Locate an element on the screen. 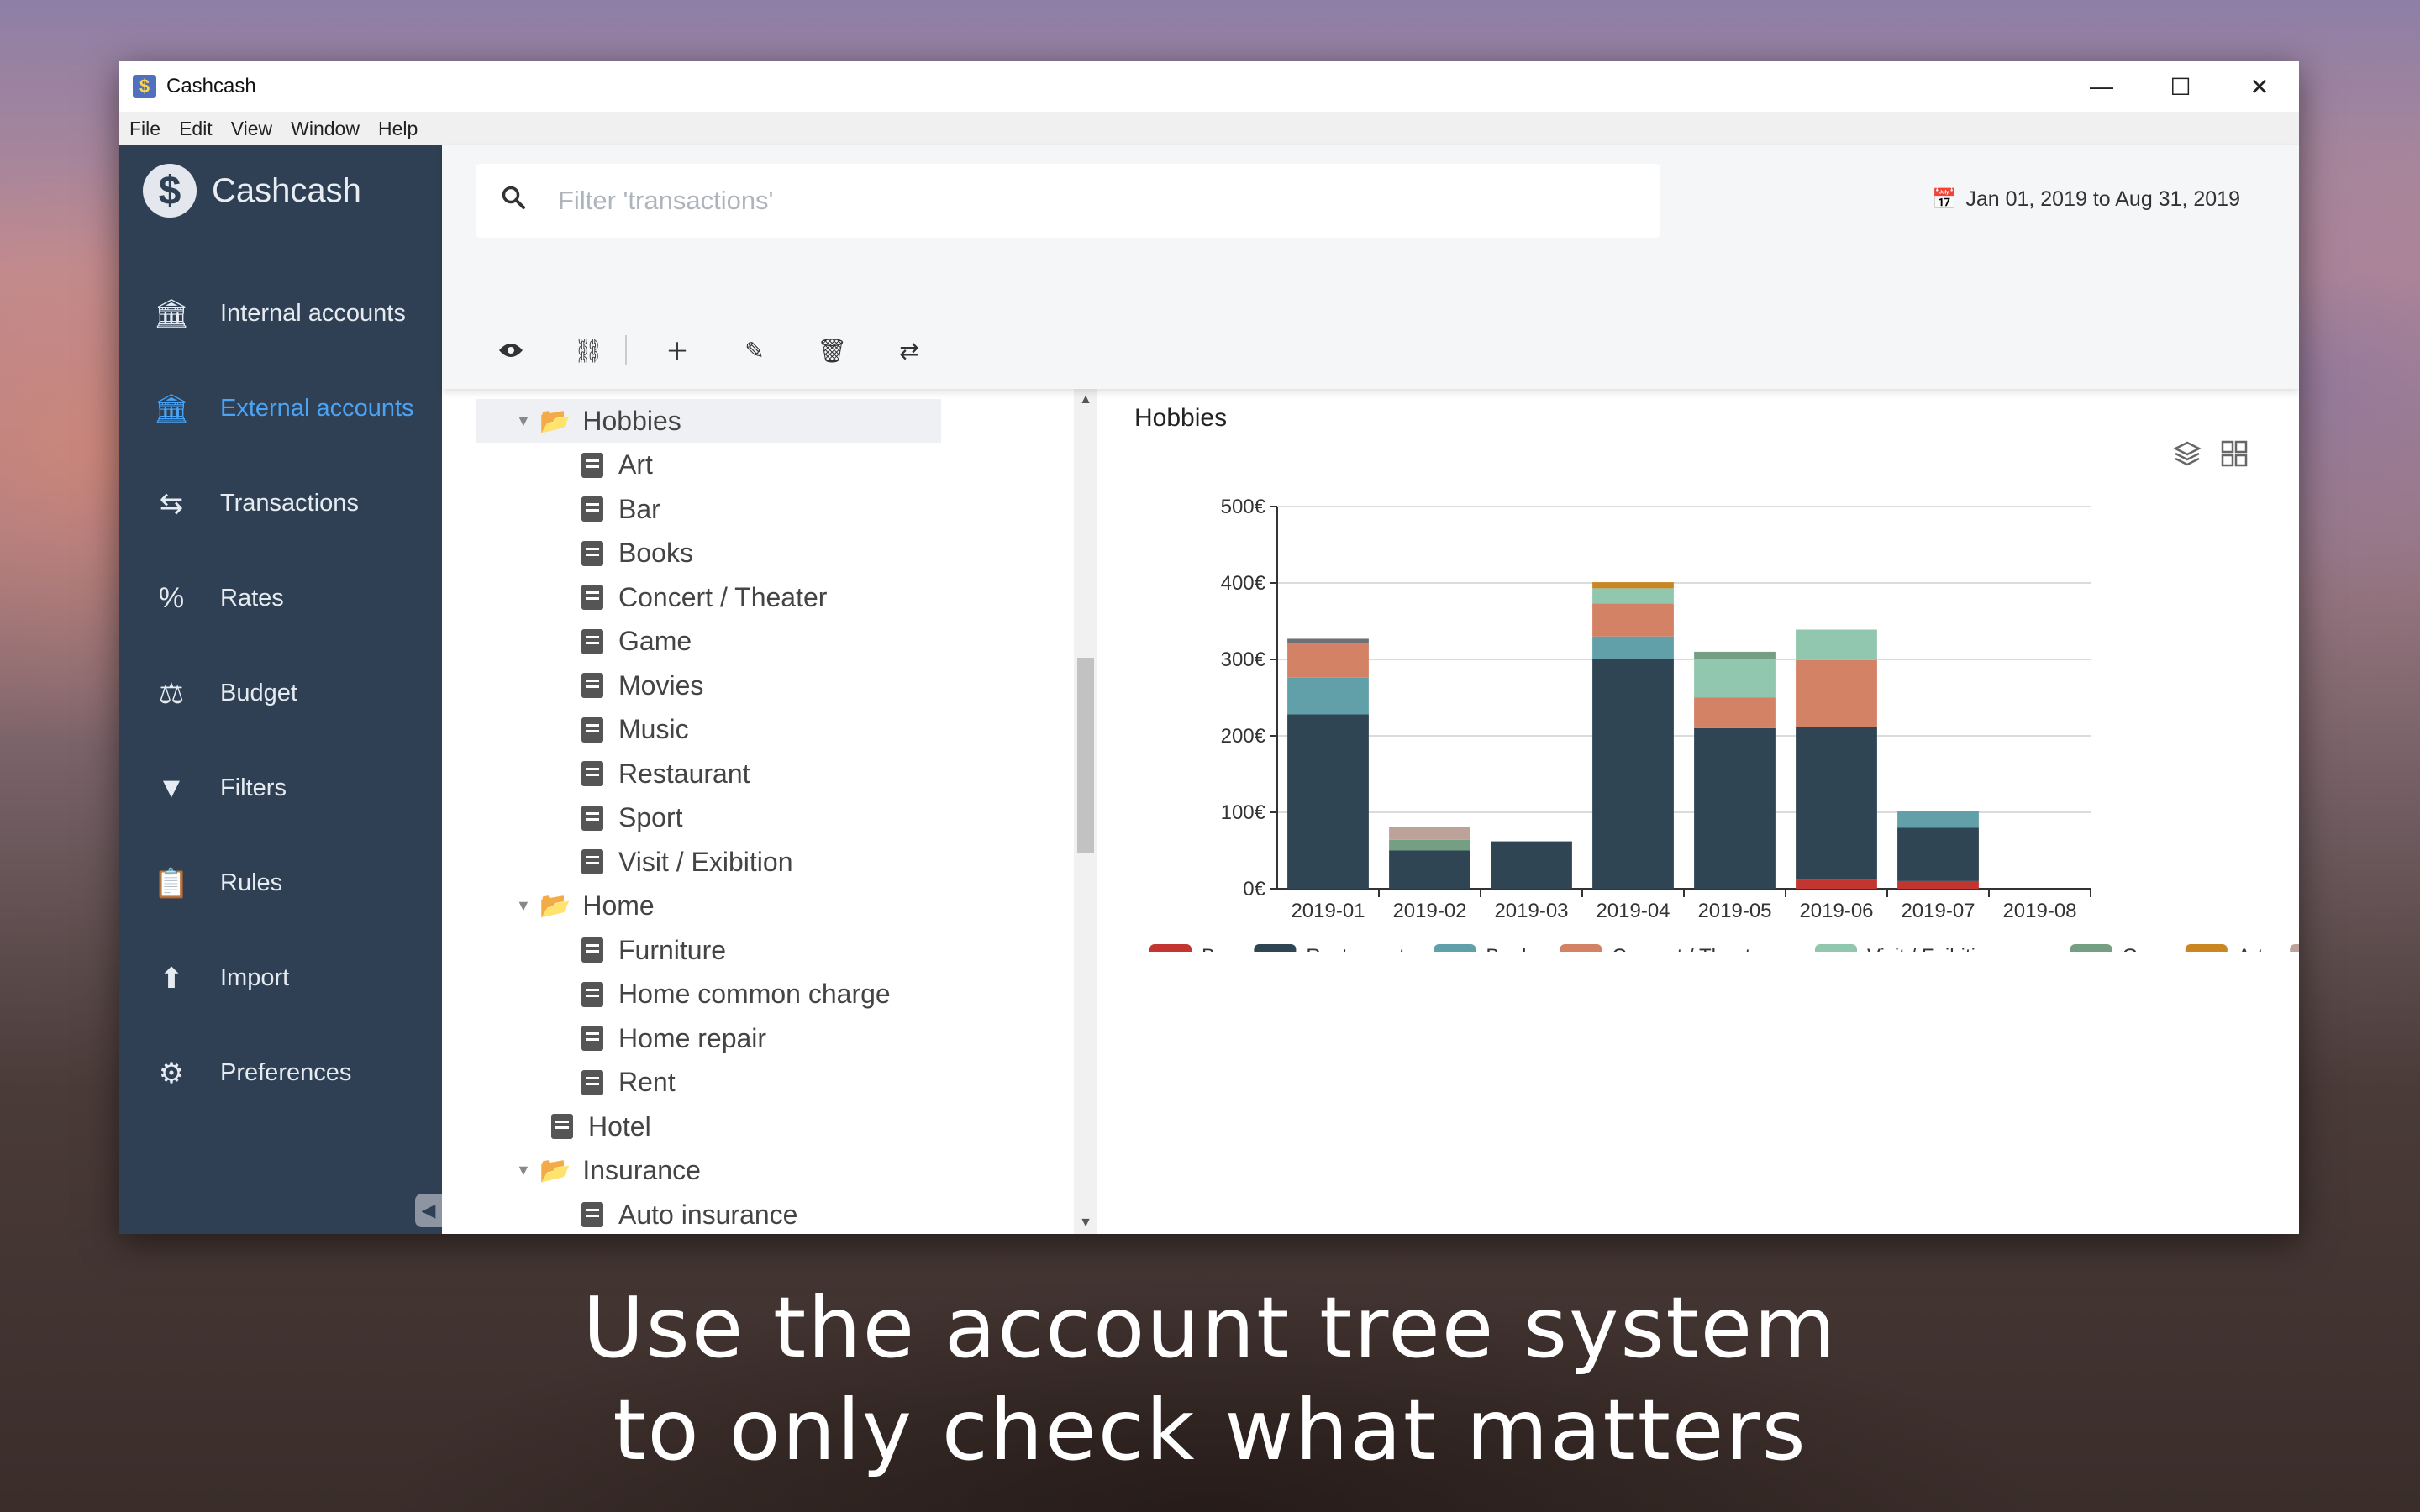  scrollbar-thumb is located at coordinates (1085, 755).